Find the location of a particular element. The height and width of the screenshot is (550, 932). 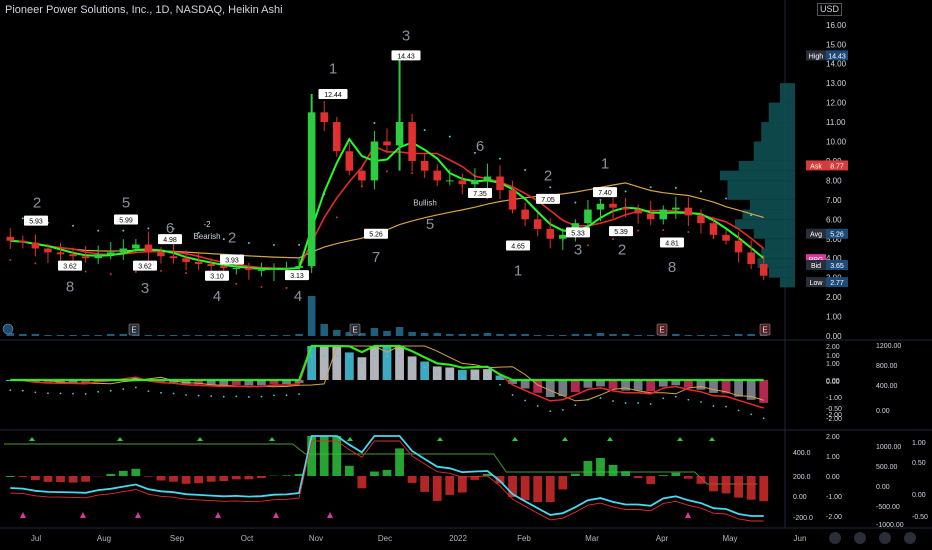

pane2-y-tick-right: 1.00 is located at coordinates (919, 443).